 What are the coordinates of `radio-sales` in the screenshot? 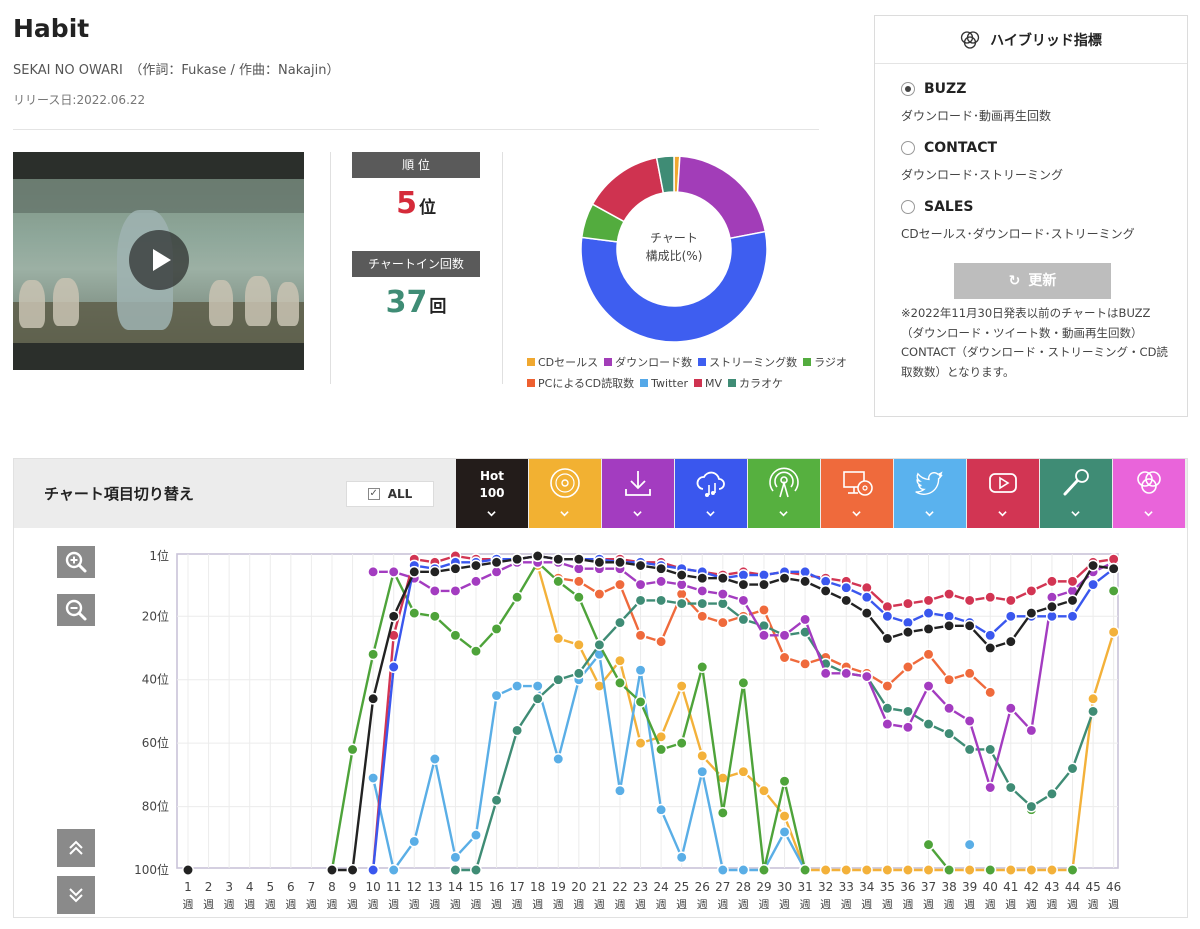 It's located at (908, 207).